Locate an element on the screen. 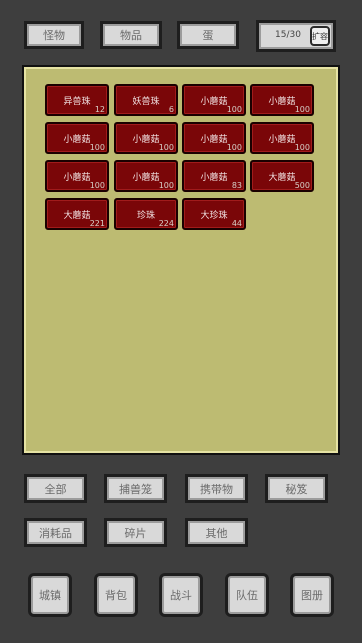 The image size is (362, 643). nav-label: 城镇 is located at coordinates (50, 595).